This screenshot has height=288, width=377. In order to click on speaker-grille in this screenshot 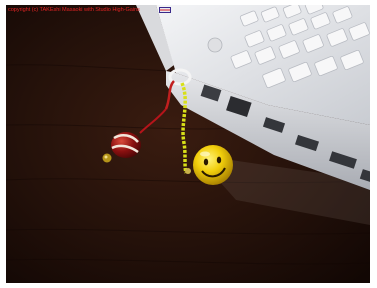, I will do `click(215, 45)`.